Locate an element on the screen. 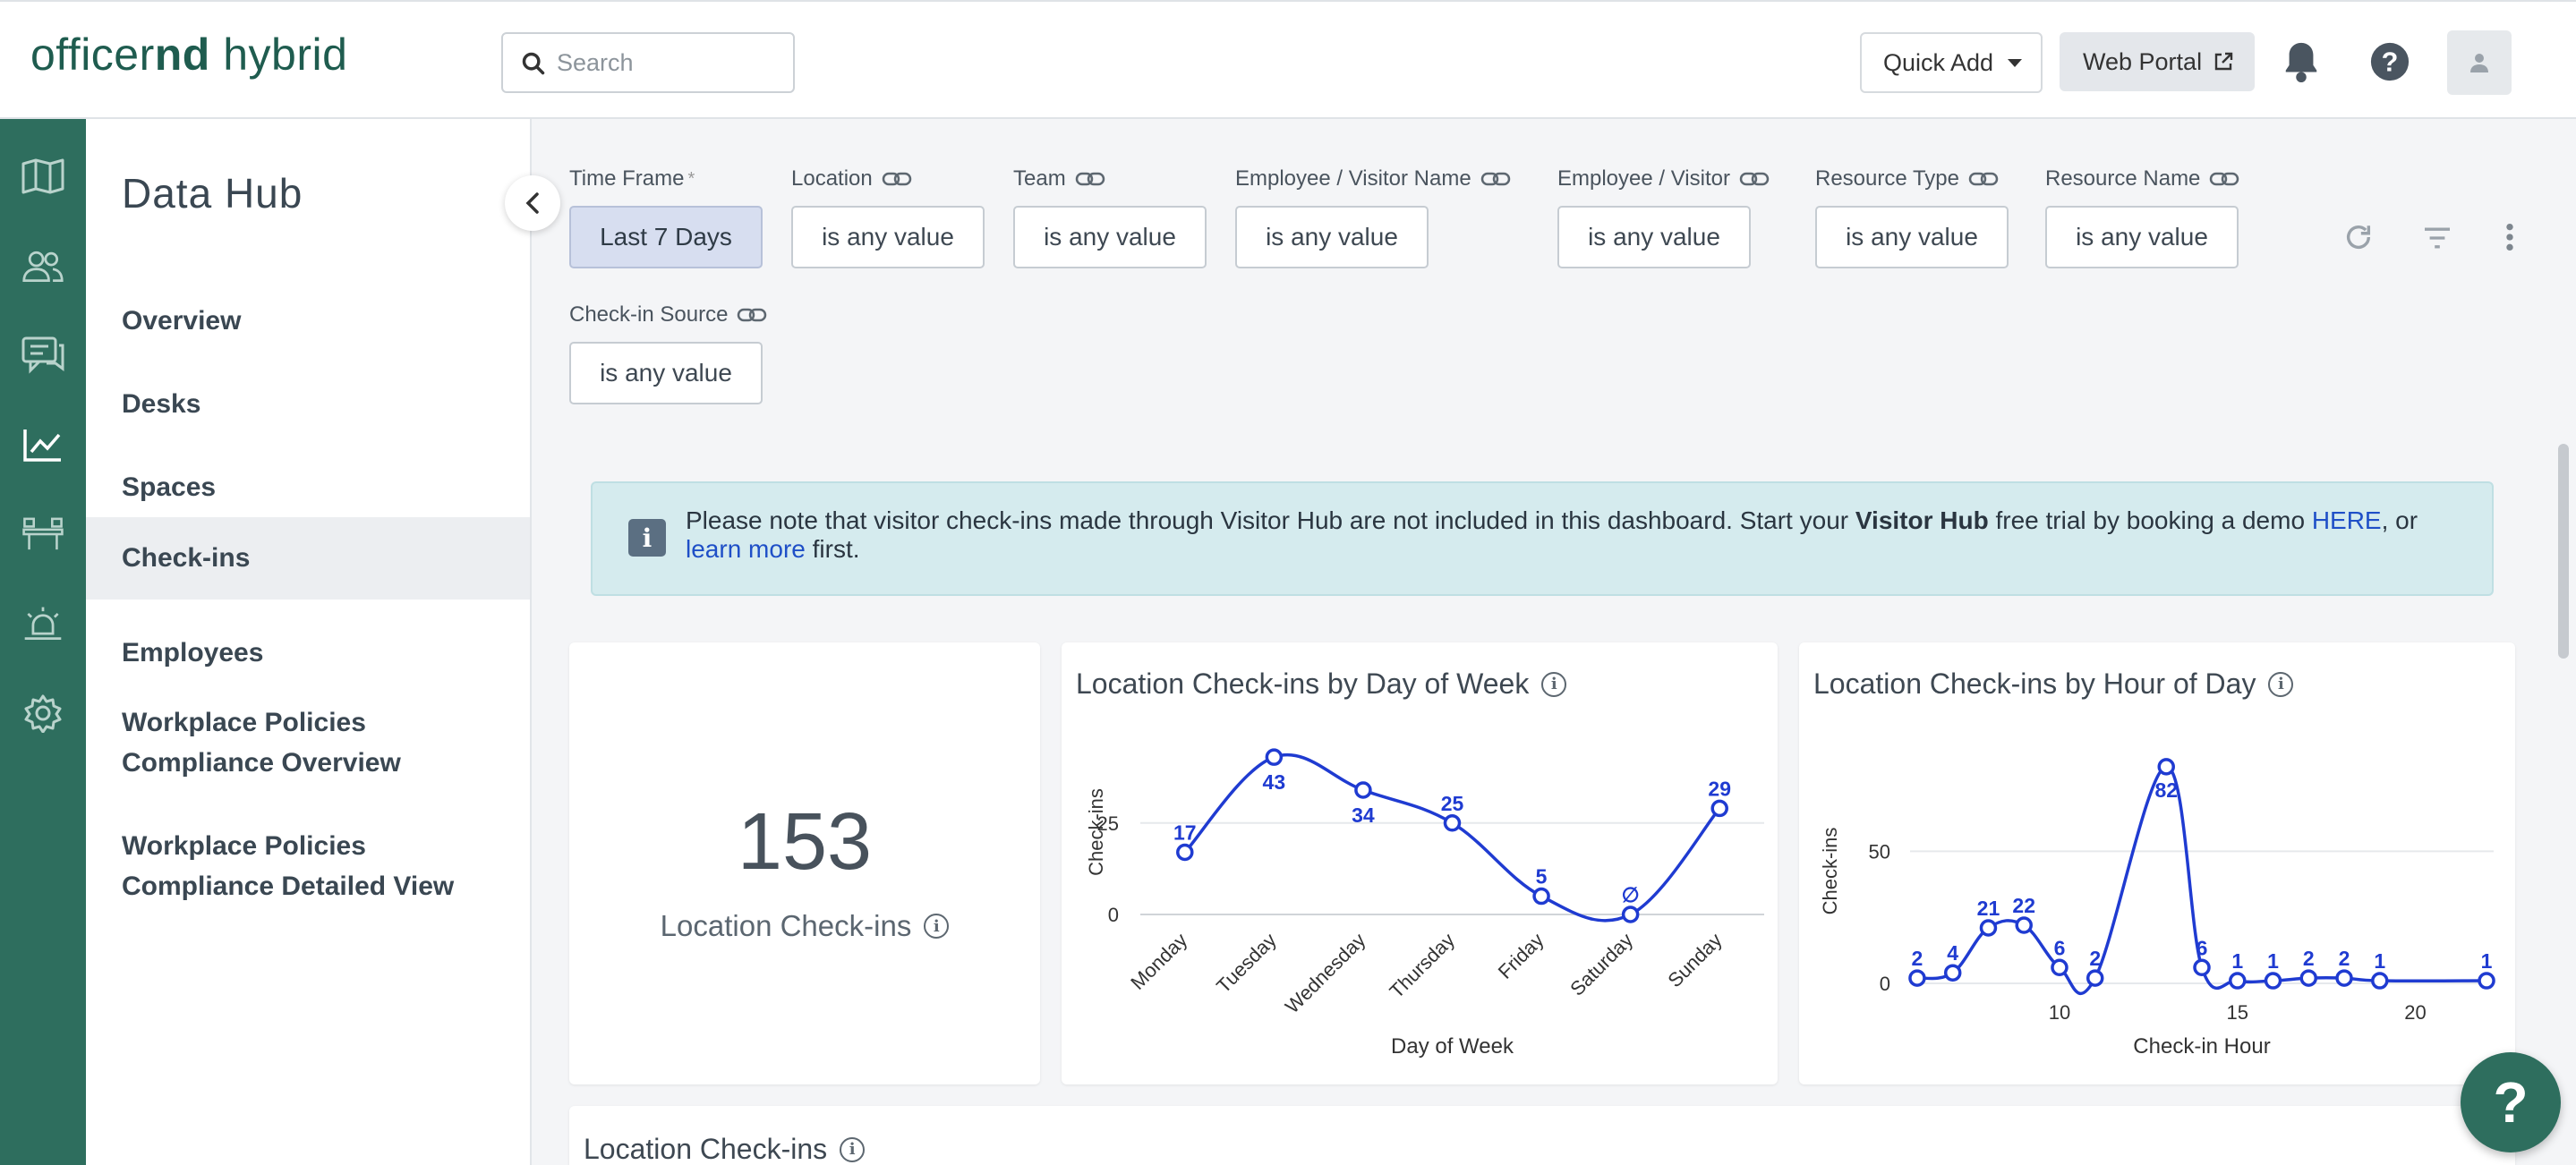  web-portal-button: Web Portal is located at coordinates (2157, 62).